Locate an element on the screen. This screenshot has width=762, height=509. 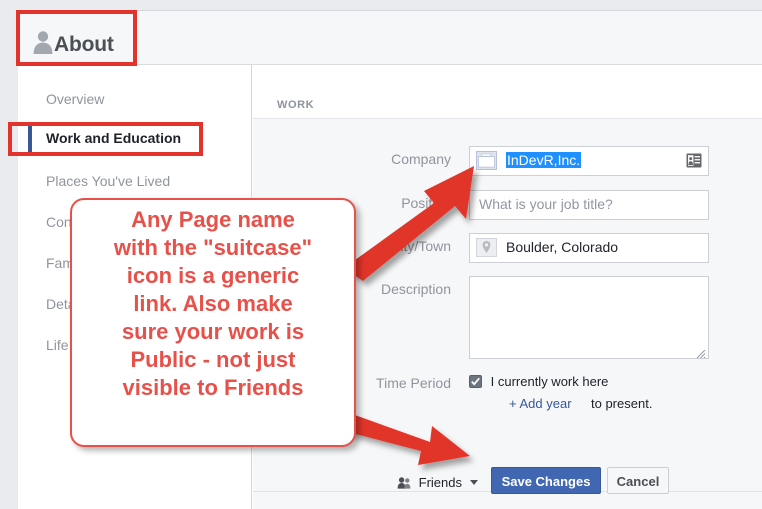
sidebar-item-label: Places You've Lived is located at coordinates (108, 181).